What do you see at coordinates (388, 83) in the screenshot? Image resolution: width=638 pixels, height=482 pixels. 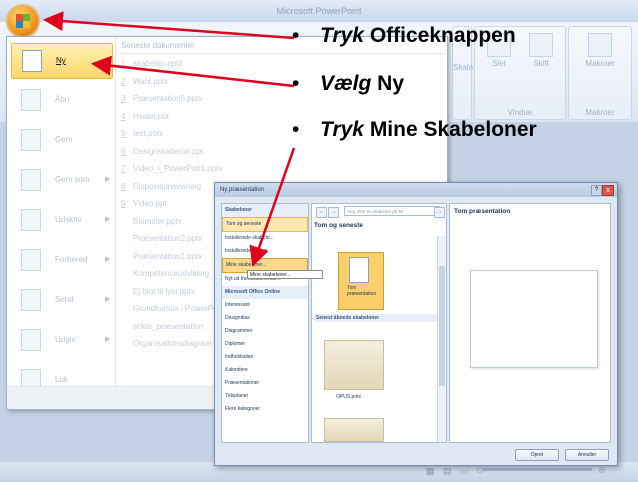 I see `step-2-text: Ny` at bounding box center [388, 83].